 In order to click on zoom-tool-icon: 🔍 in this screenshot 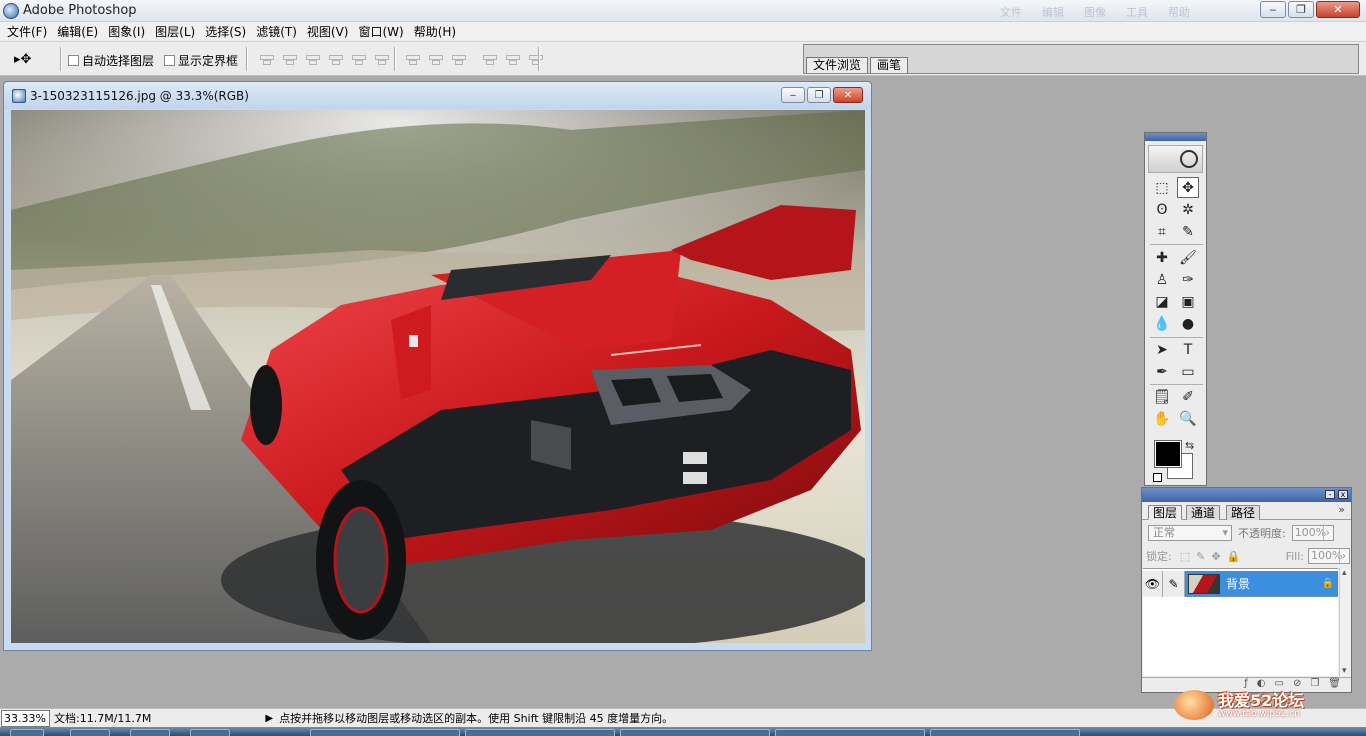, I will do `click(1188, 418)`.